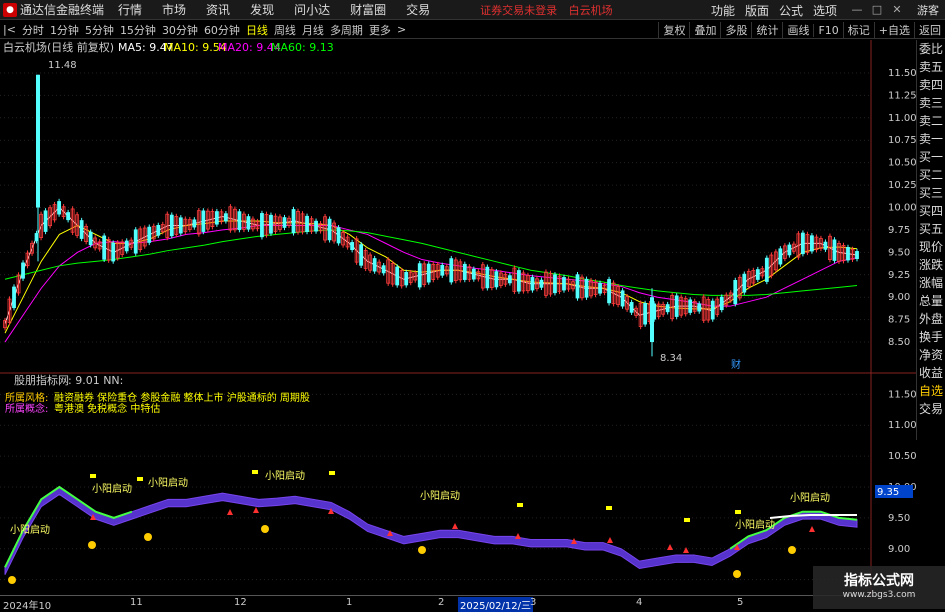 This screenshot has height=612, width=945. What do you see at coordinates (902, 163) in the screenshot?
I see `y-tick-label: 10.50` at bounding box center [902, 163].